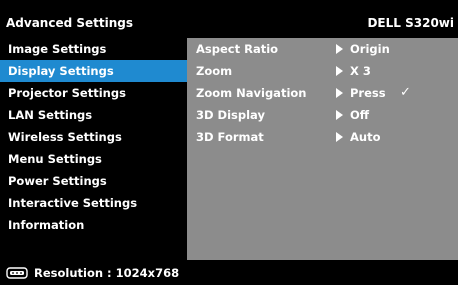  What do you see at coordinates (93, 115) in the screenshot?
I see `sidebar-item-lan-settings: LAN Settings` at bounding box center [93, 115].